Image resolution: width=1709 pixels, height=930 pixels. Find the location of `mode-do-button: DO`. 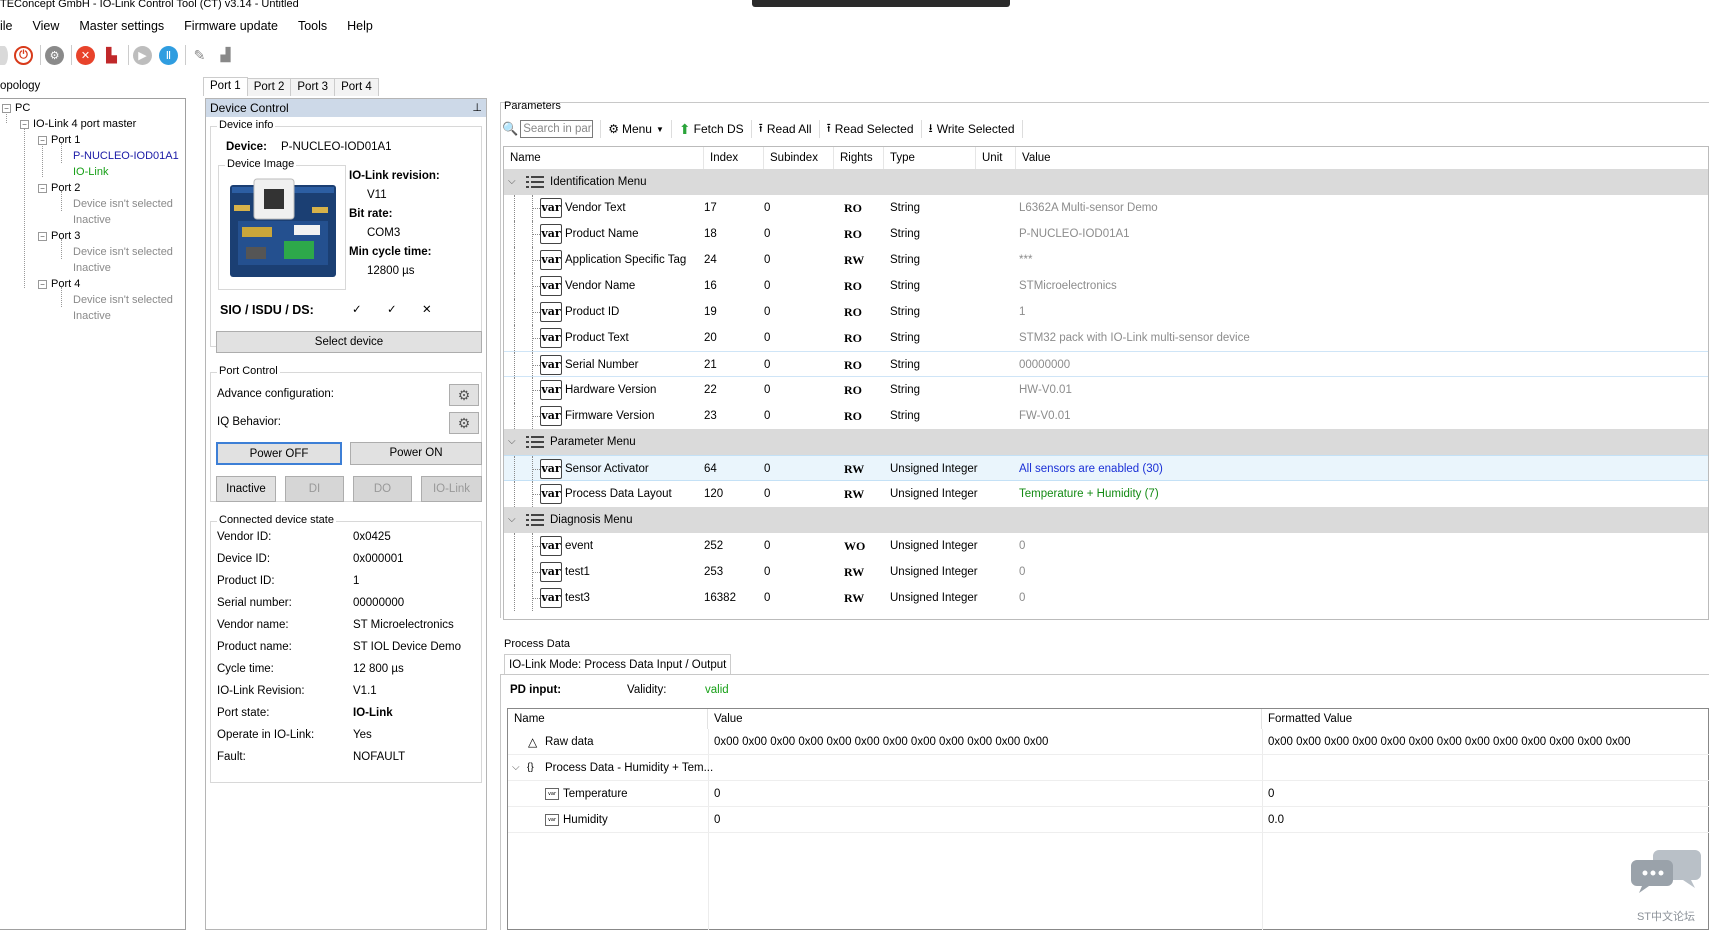

mode-do-button: DO is located at coordinates (382, 489).